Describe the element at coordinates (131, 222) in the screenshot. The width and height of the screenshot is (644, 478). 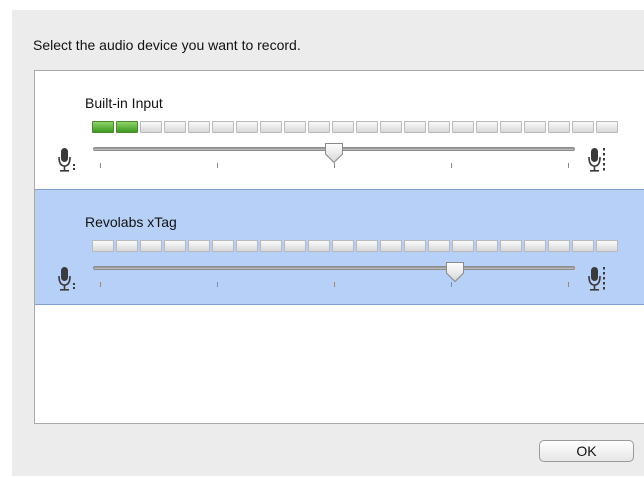
I see `device-name: Revolabs xTag` at that location.